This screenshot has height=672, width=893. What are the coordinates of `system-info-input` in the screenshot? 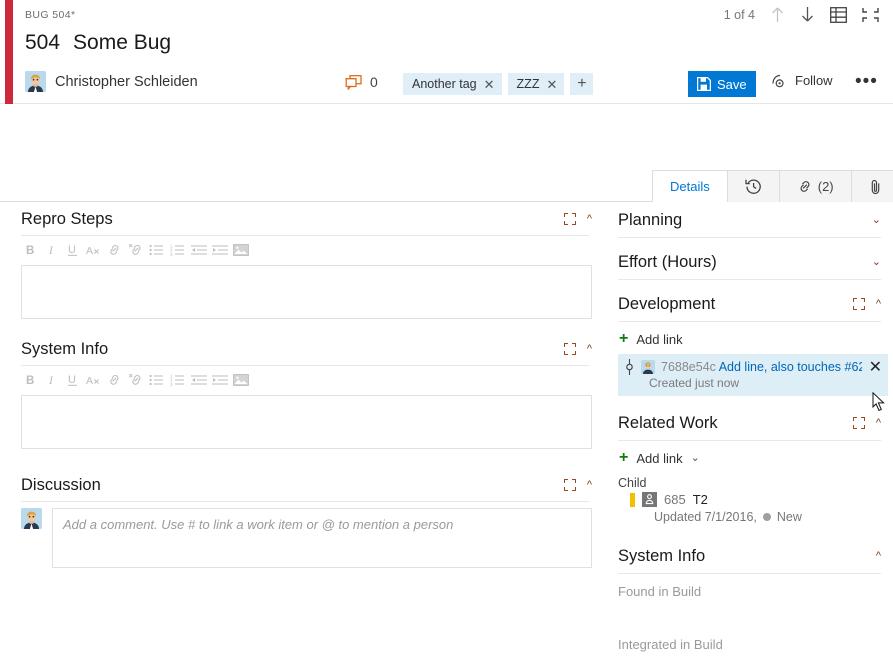 It's located at (306, 422).